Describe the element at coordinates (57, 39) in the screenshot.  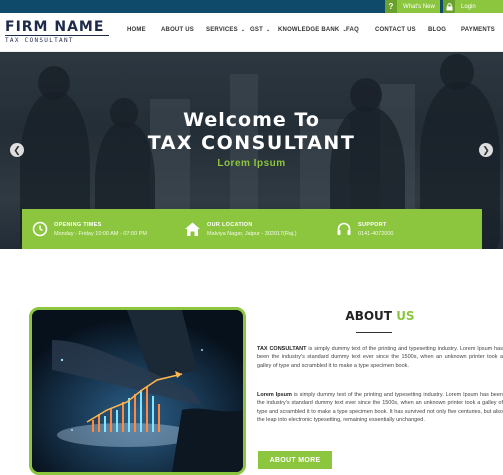
I see `logo-tagline: TAX CONSULTANT` at that location.